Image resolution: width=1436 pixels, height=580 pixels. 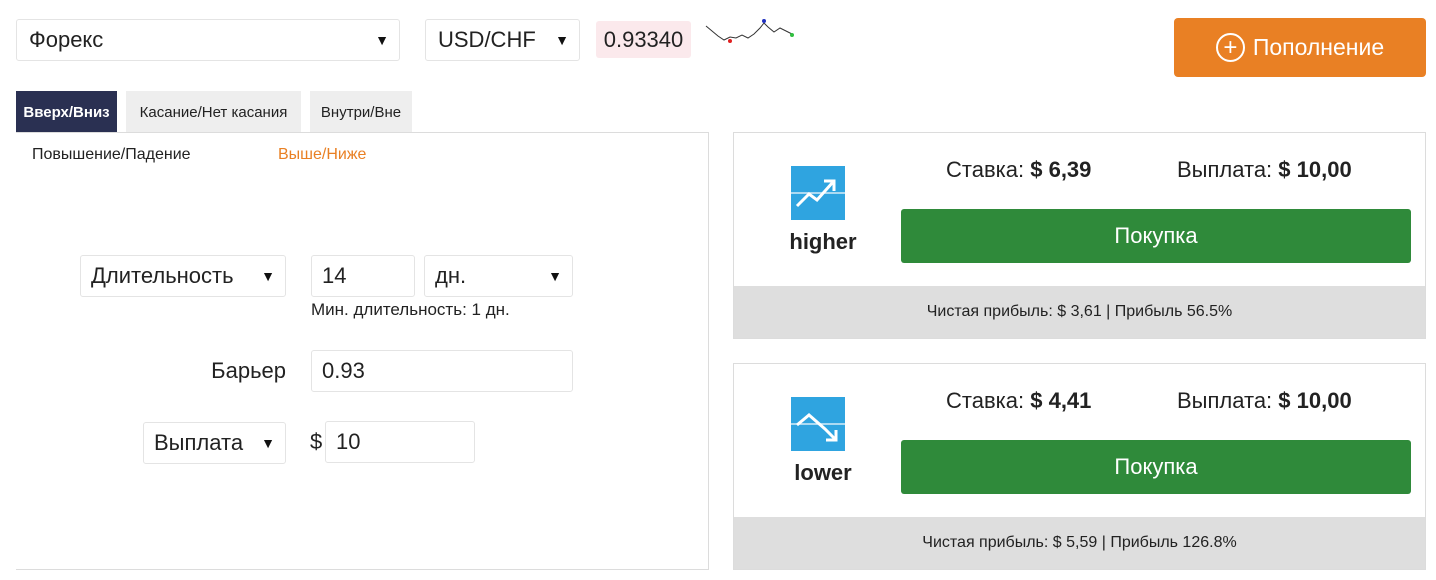 What do you see at coordinates (322, 155) in the screenshot?
I see `subtab-higher-lower: Выше/Ниже` at bounding box center [322, 155].